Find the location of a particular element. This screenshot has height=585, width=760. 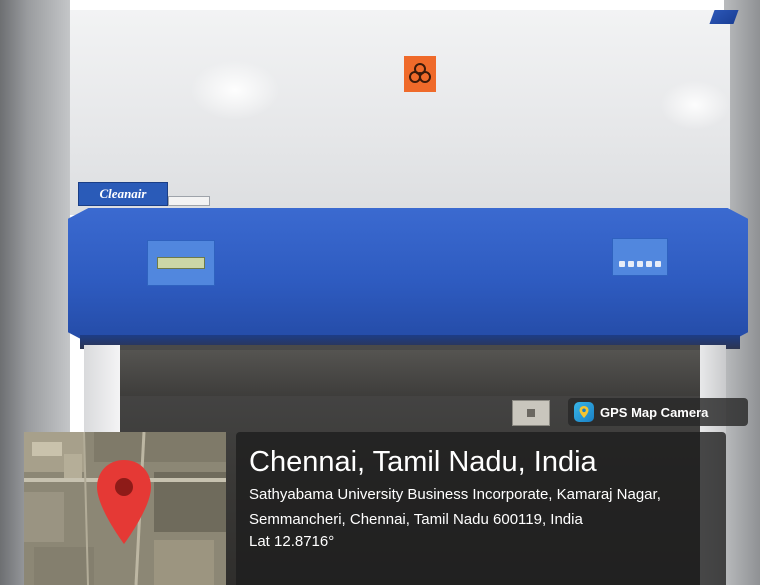

lcd-display is located at coordinates (181, 263).